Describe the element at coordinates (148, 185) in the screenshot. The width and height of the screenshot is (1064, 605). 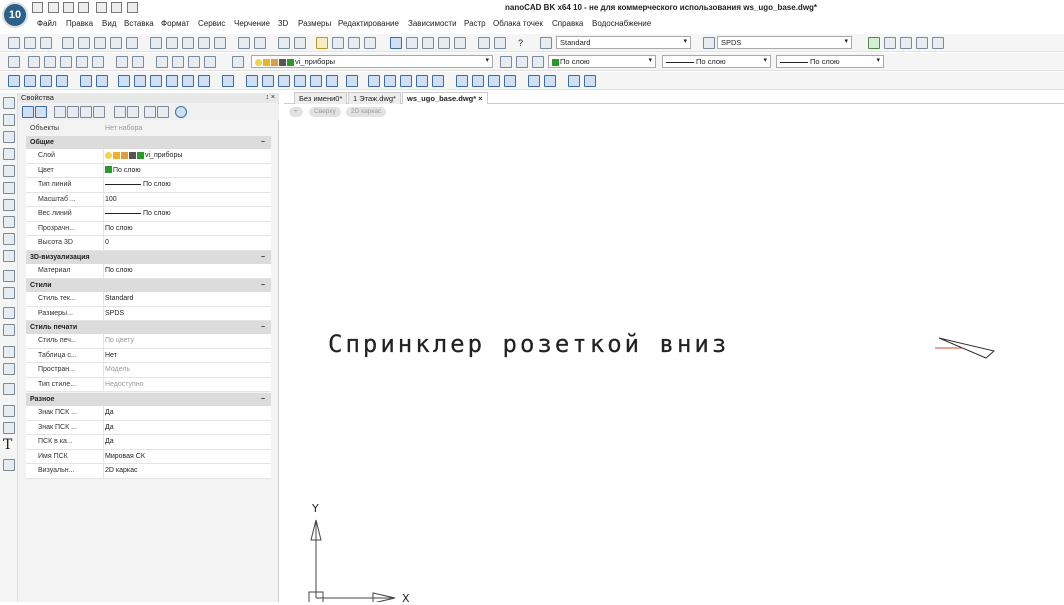
I see `prop-linetype: Тип линий По слою` at that location.